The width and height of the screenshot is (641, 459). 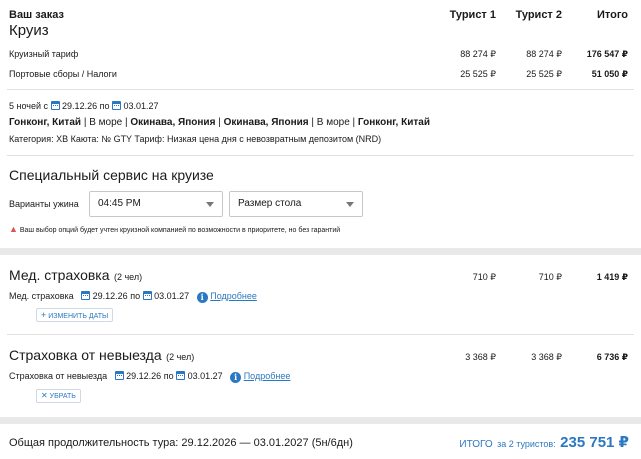 What do you see at coordinates (612, 15) in the screenshot?
I see `col-total: Итого` at bounding box center [612, 15].